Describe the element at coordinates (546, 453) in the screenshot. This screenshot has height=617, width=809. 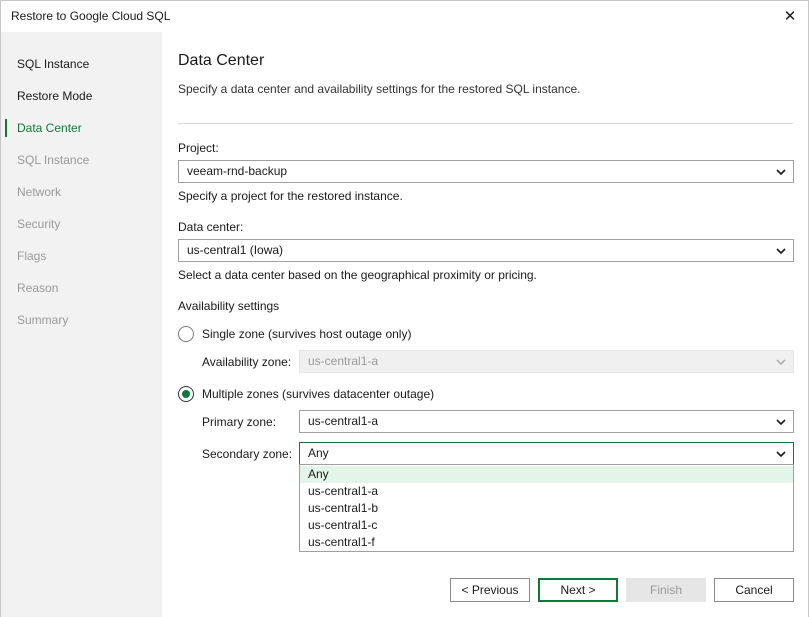
I see `secondary-zone-select: Any` at that location.